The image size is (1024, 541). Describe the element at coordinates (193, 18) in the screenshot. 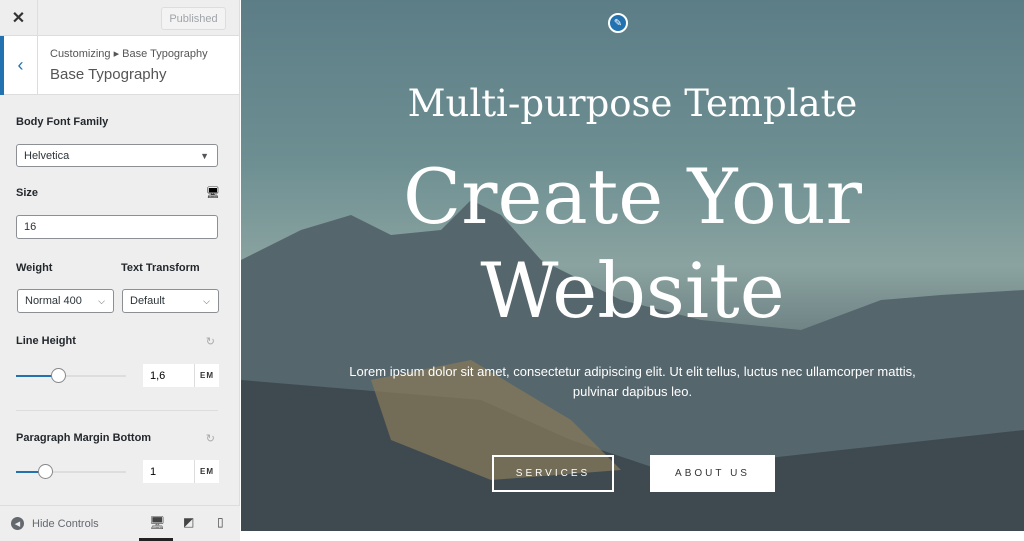

I see `published-button: Published` at that location.